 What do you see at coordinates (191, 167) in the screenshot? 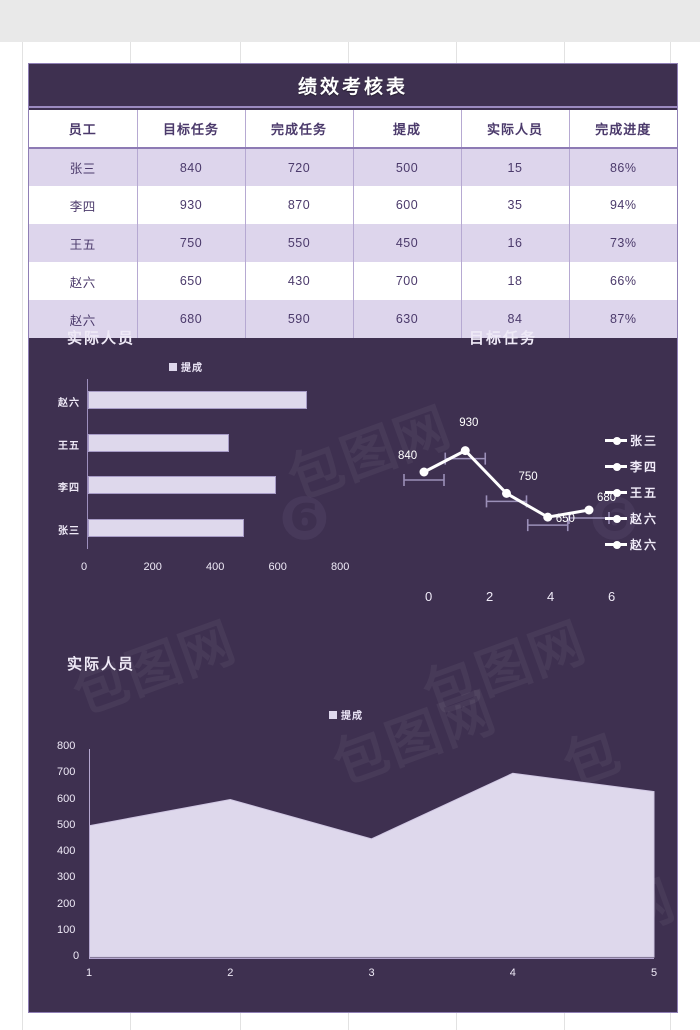
I see `cell-target: 840` at bounding box center [191, 167].